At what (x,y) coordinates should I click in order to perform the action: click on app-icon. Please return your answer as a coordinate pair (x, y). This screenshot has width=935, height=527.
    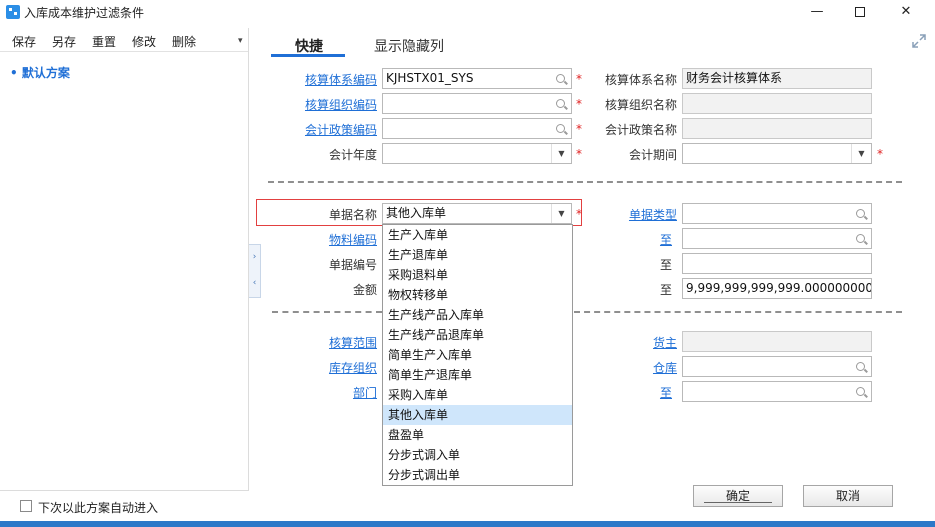
    Looking at the image, I should click on (13, 12).